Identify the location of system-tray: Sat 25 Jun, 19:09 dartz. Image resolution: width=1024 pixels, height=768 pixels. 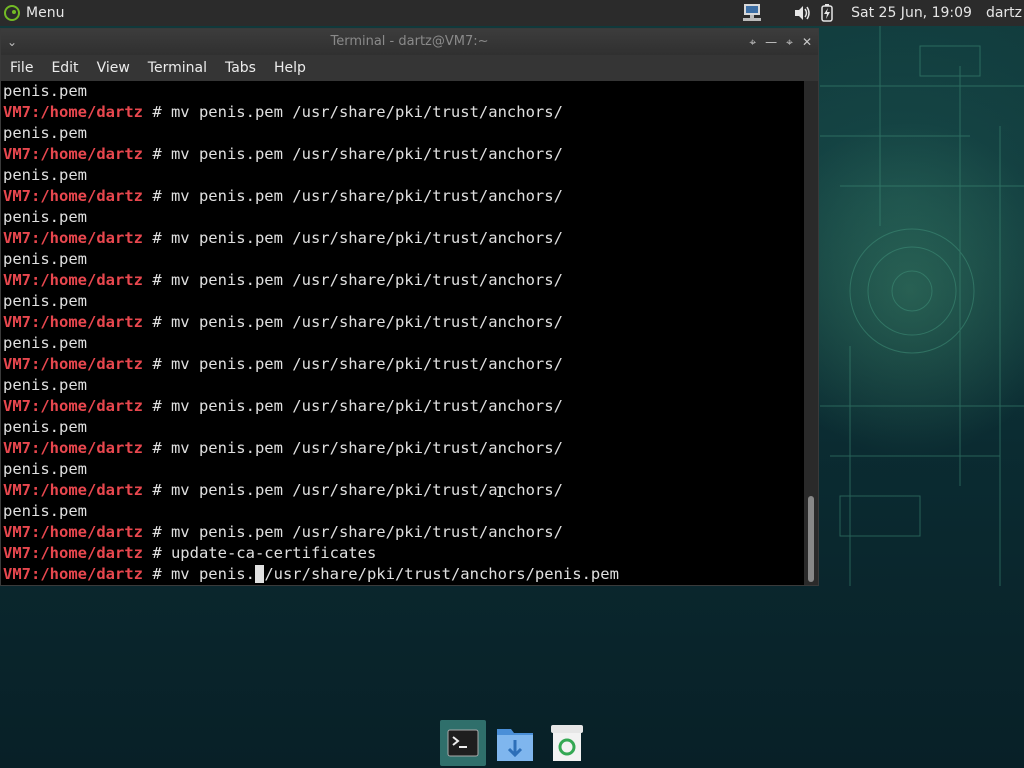
(882, 13).